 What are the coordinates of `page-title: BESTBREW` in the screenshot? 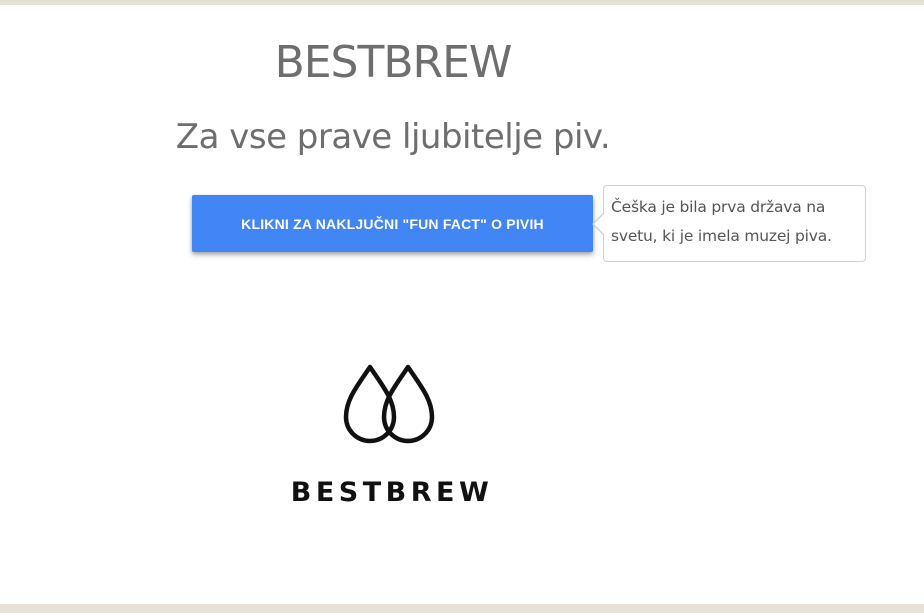 It's located at (393, 62).